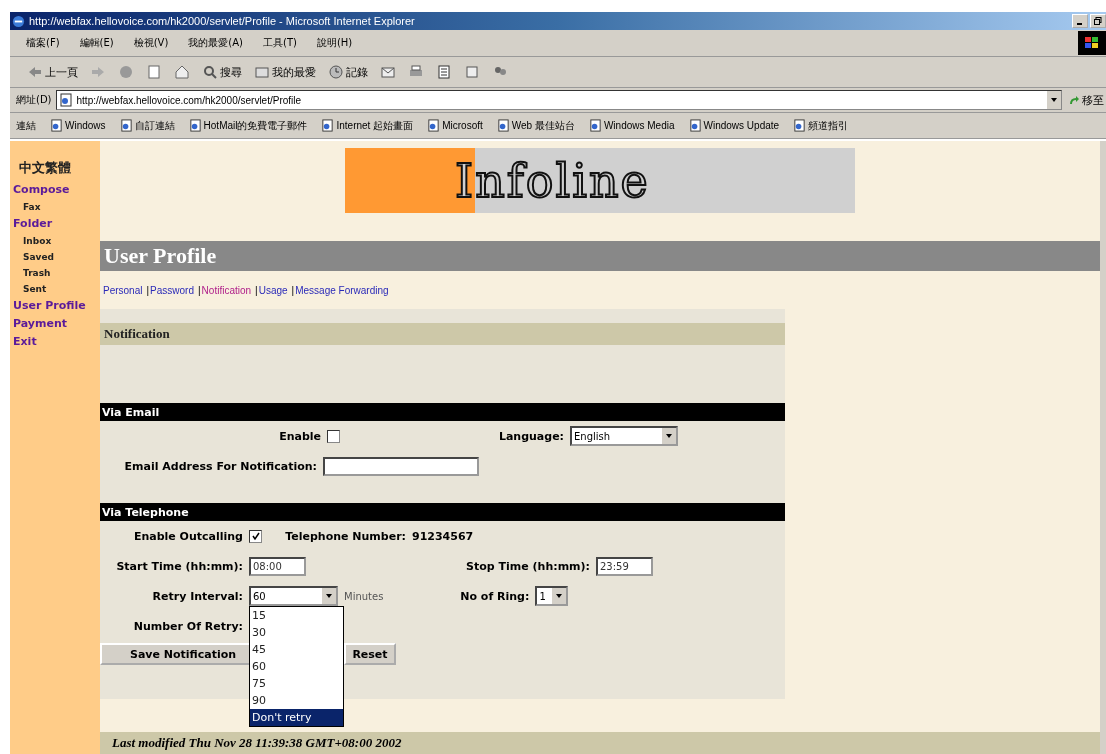 The height and width of the screenshot is (754, 1106). Describe the element at coordinates (334, 43) in the screenshot. I see `menu-item: 說明(H)` at that location.